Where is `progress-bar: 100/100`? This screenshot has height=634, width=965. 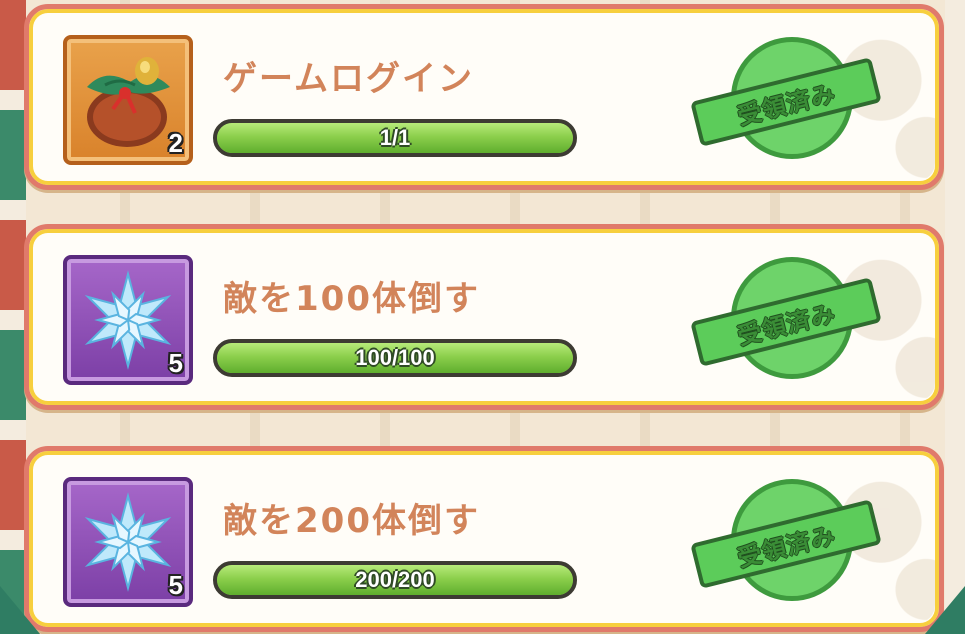 progress-bar: 100/100 is located at coordinates (395, 358).